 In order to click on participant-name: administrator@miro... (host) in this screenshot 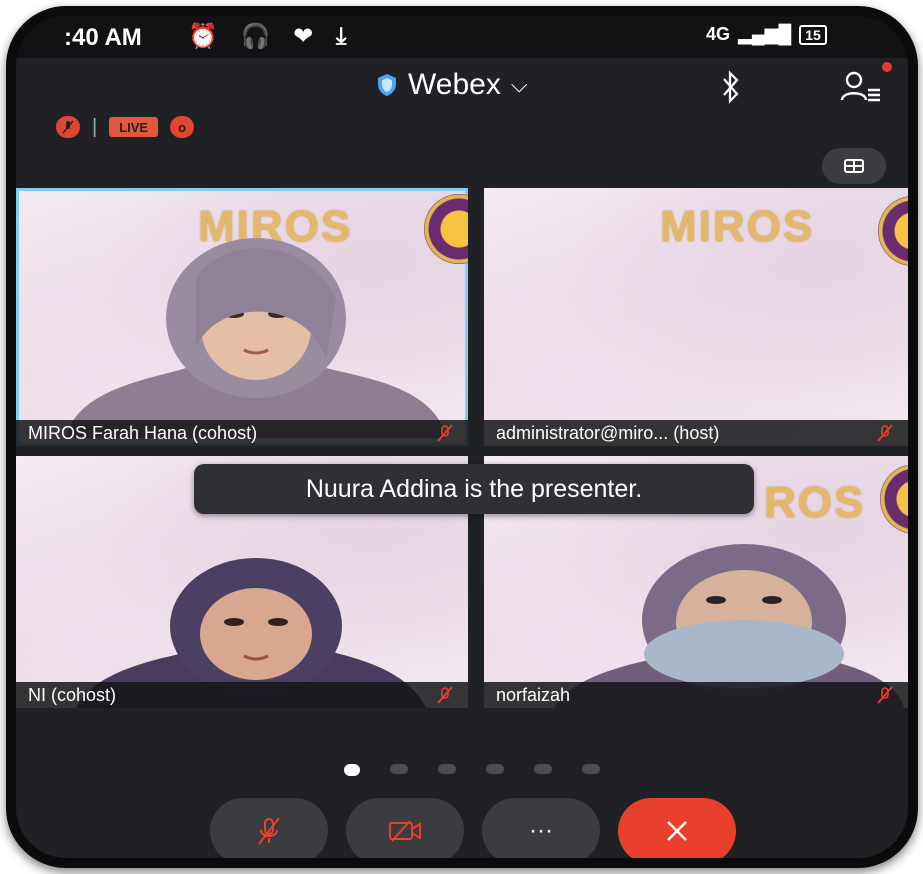, I will do `click(608, 432)`.